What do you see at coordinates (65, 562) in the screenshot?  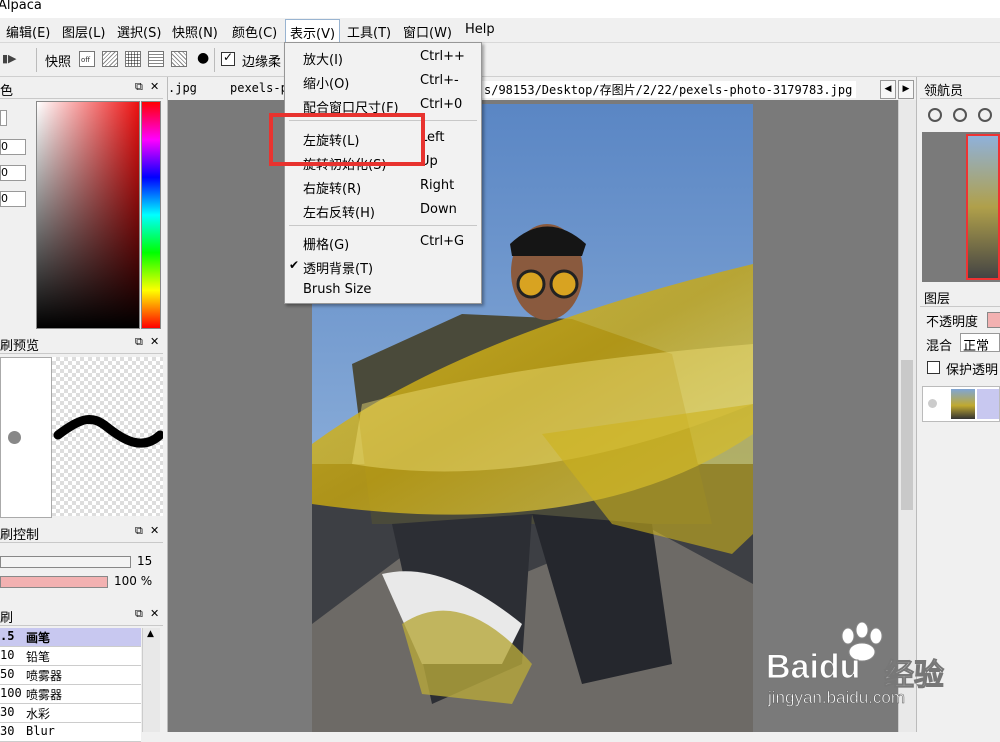 I see `brush-size-slider` at bounding box center [65, 562].